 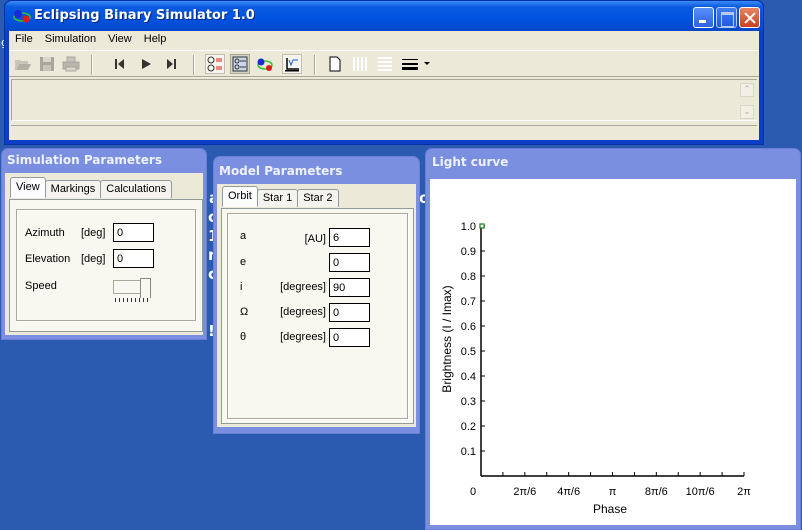 I want to click on y-tick-label: 0.4, so click(x=468, y=377).